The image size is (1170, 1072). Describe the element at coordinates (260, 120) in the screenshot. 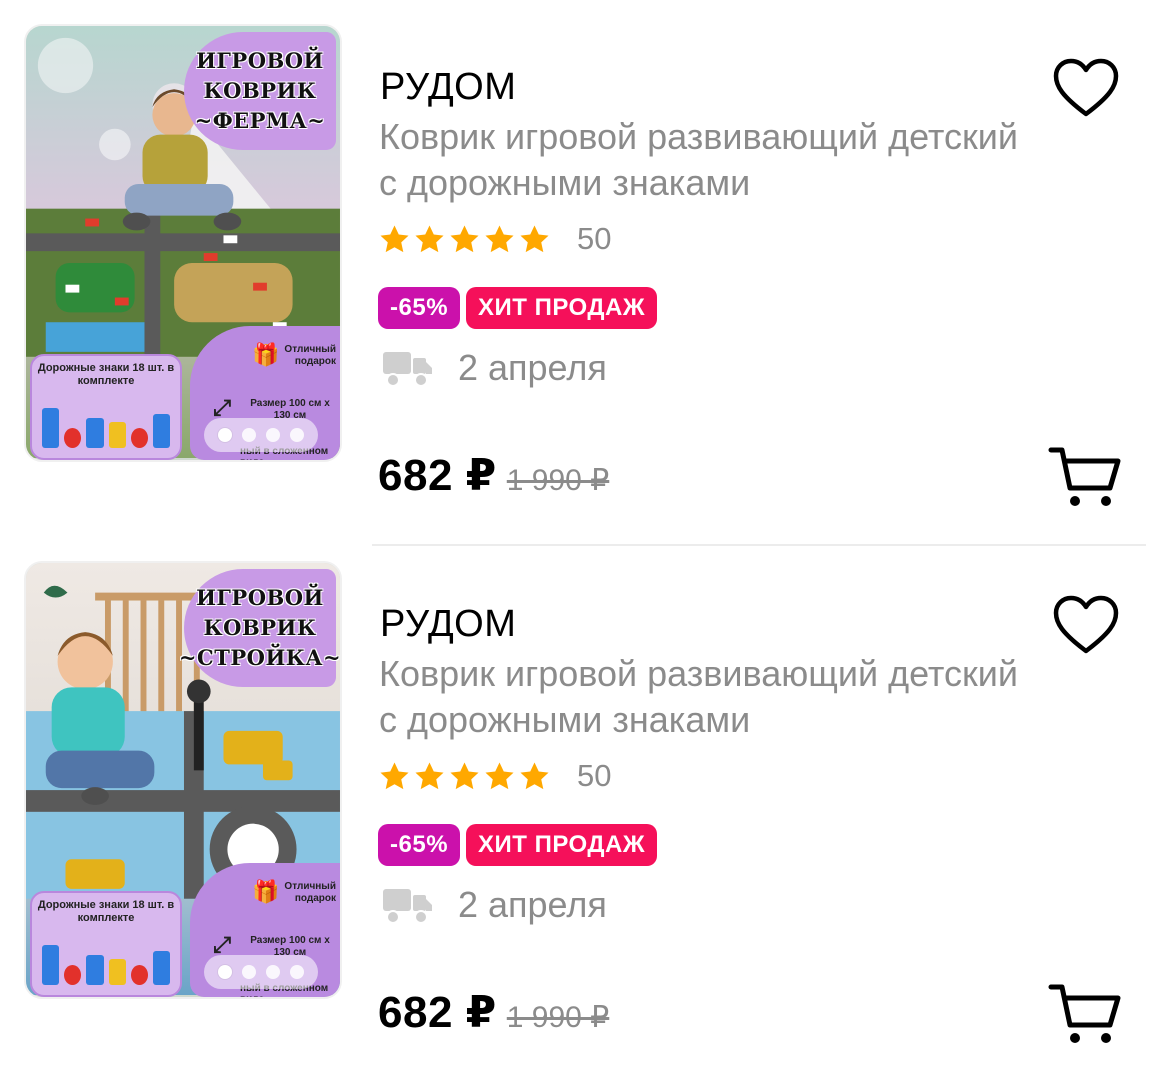

I see `banner-line: ~ФЕРМА~` at that location.